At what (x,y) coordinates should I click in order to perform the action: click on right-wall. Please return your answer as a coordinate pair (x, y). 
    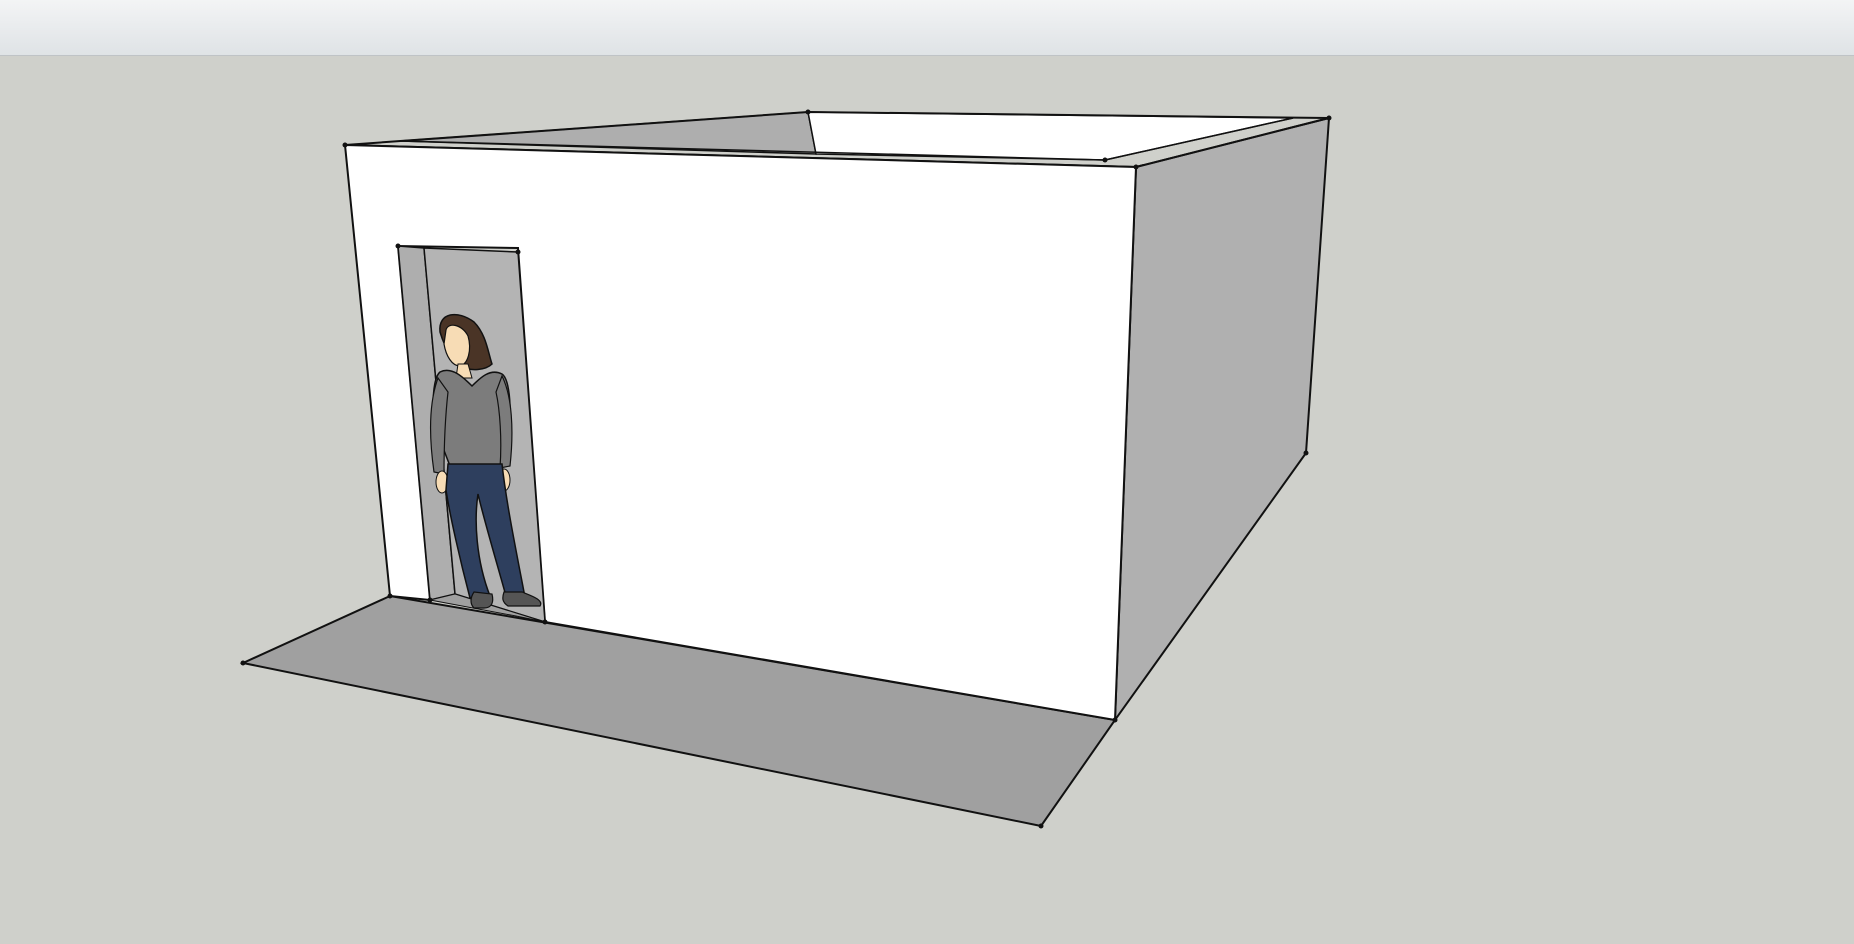
    Looking at the image, I should click on (1222, 420).